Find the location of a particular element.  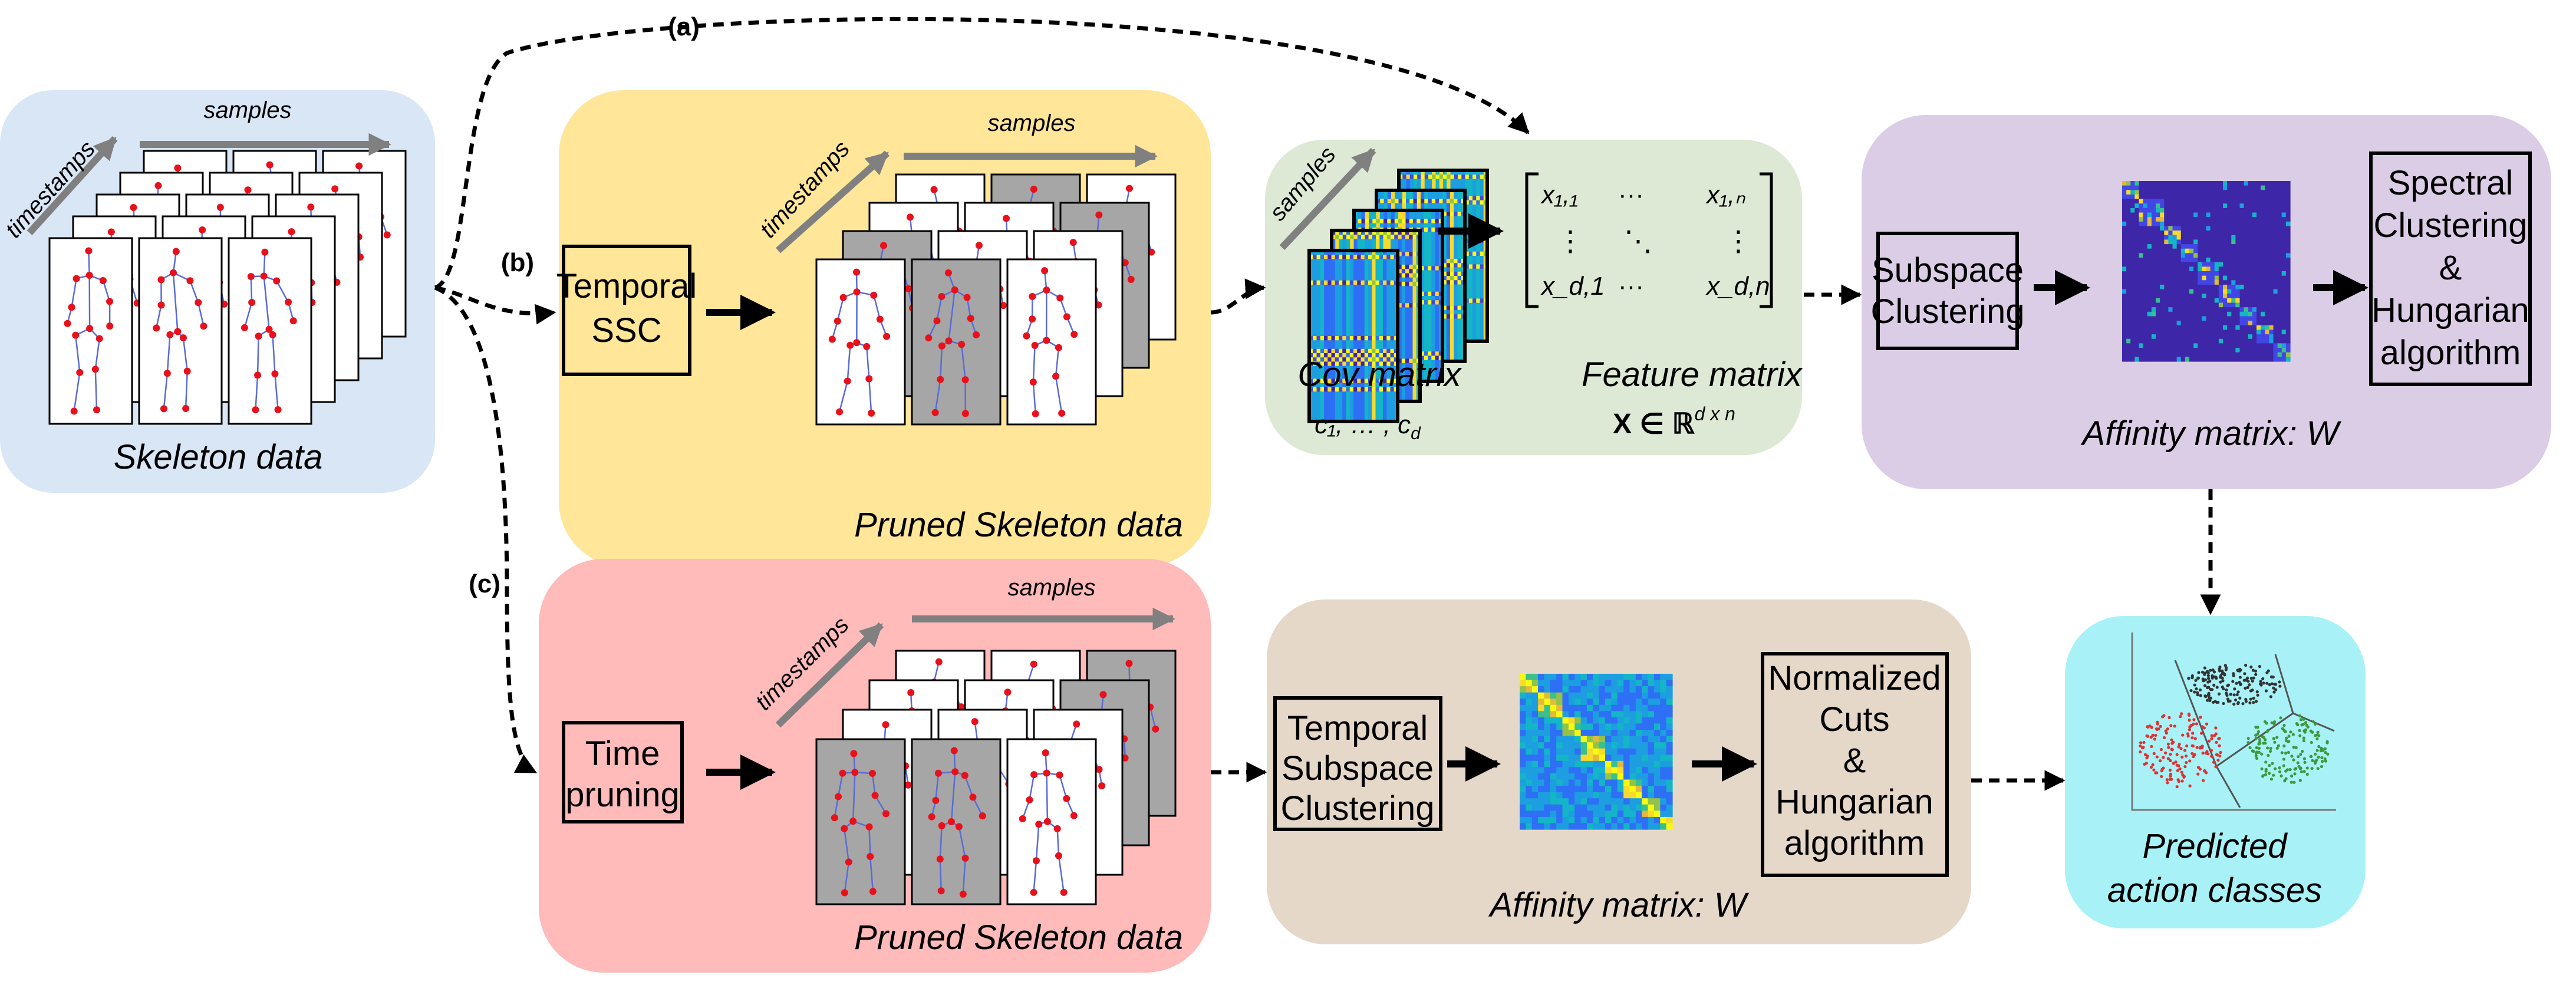

skeleton-frame is located at coordinates (90, 331).